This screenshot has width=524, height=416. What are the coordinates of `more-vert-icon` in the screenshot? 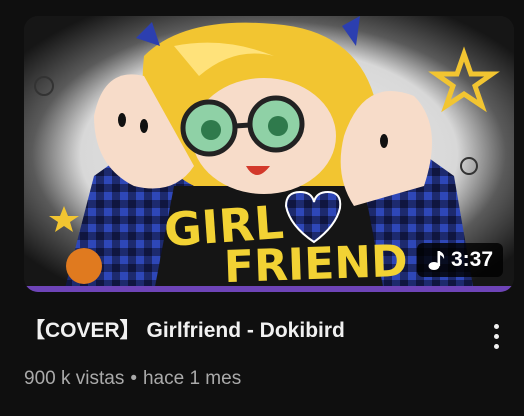 It's located at (496, 336).